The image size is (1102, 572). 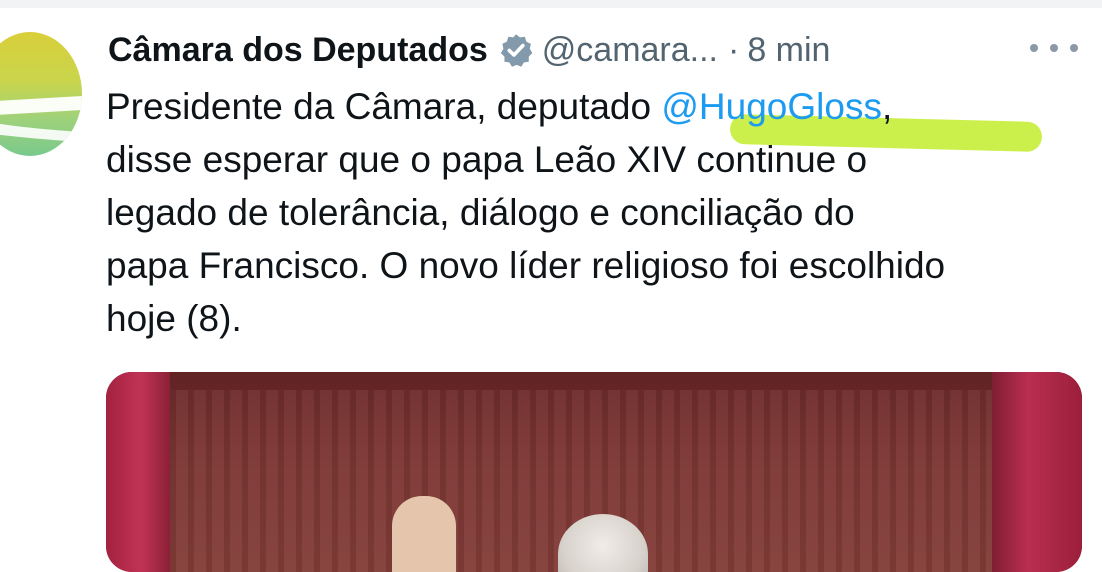 I want to click on avatar, so click(x=41, y=94).